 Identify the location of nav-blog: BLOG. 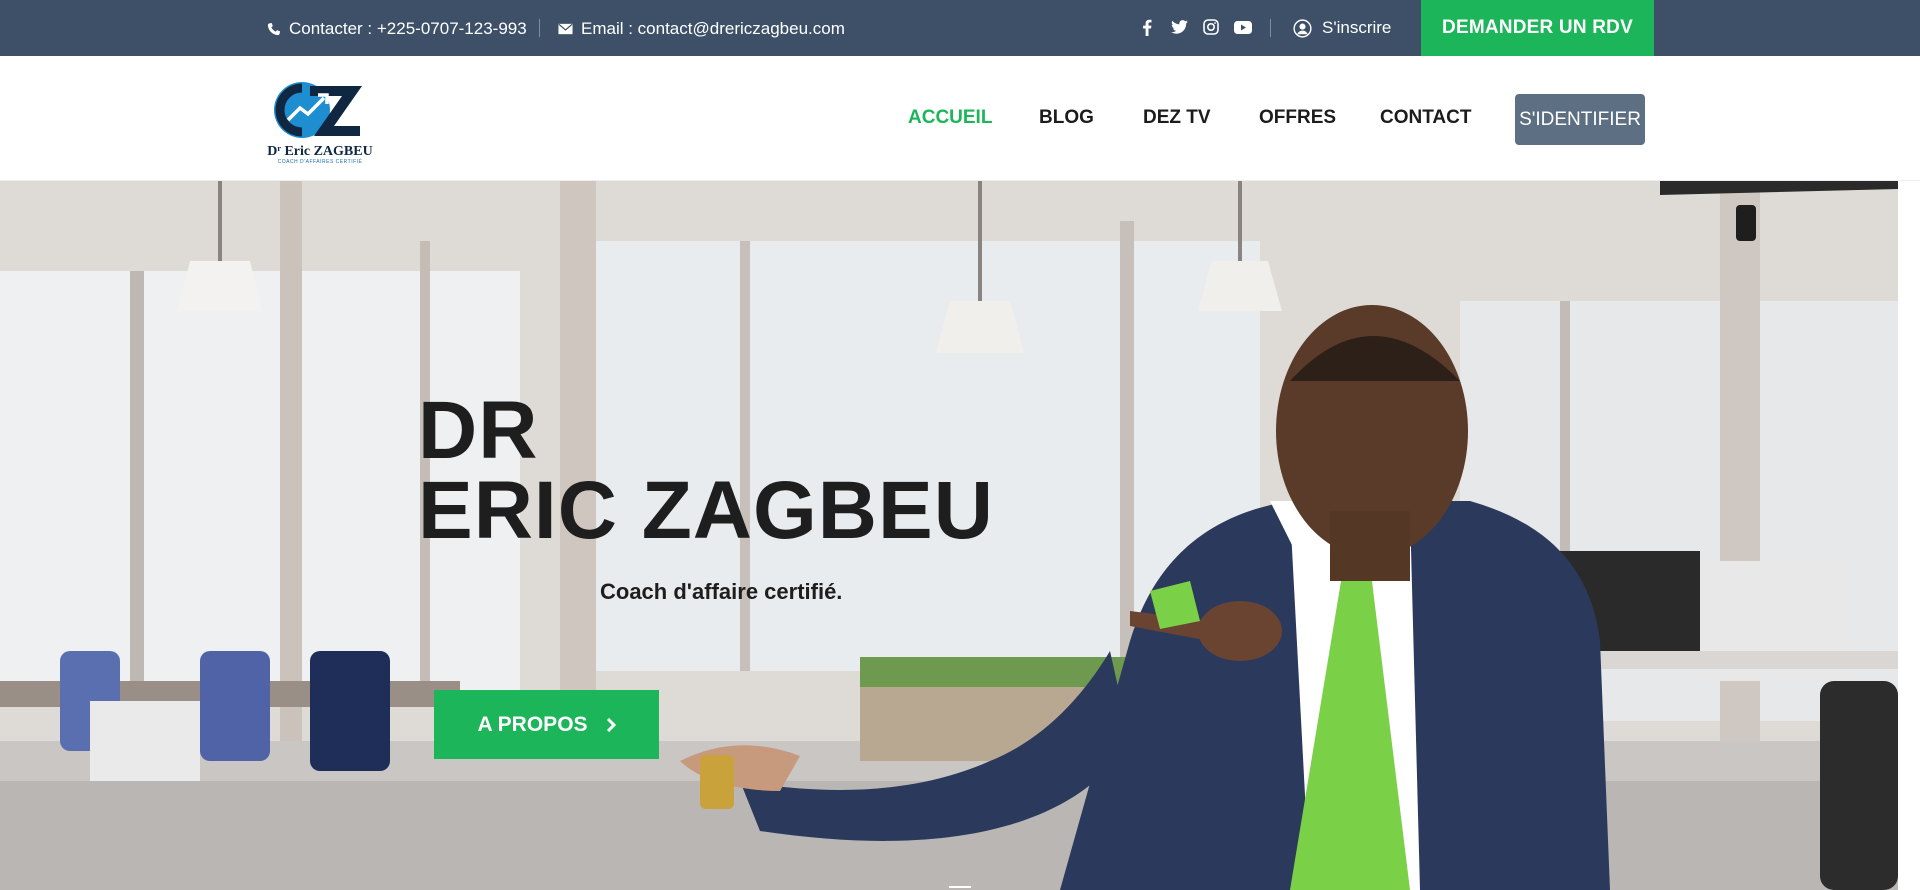
(1066, 118).